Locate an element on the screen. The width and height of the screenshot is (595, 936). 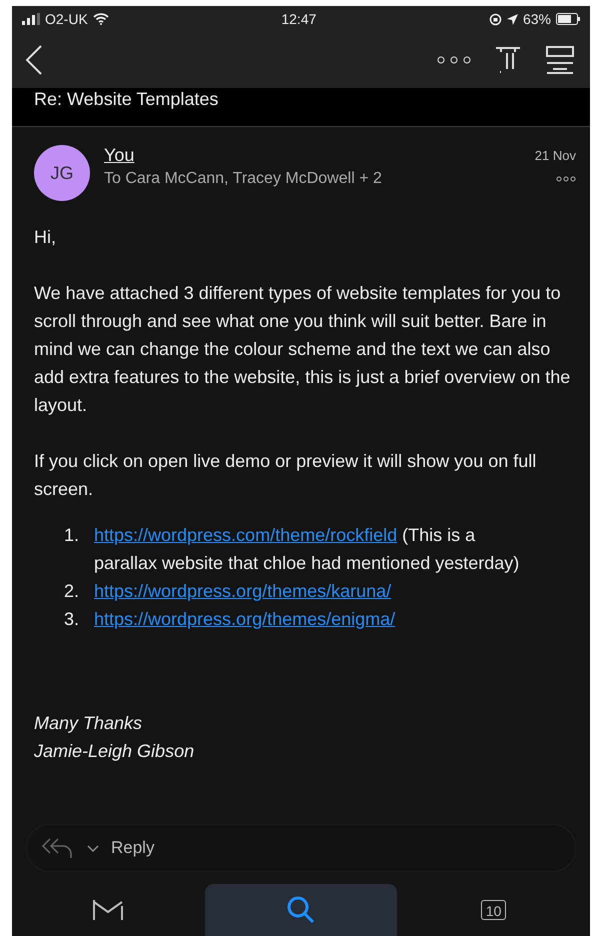
reply-button: Reply is located at coordinates (132, 848).